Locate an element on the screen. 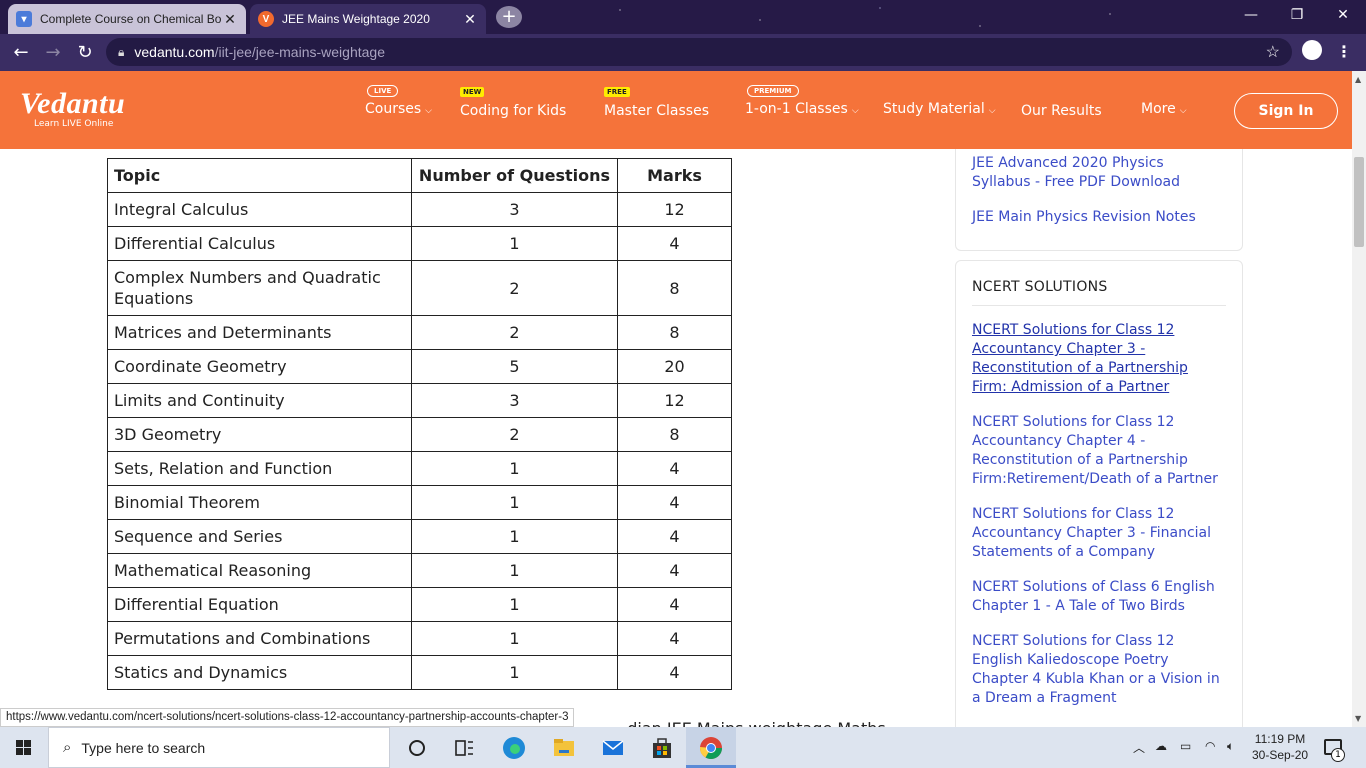  table-row: 3D Geometry 2 8 is located at coordinates (419, 434).